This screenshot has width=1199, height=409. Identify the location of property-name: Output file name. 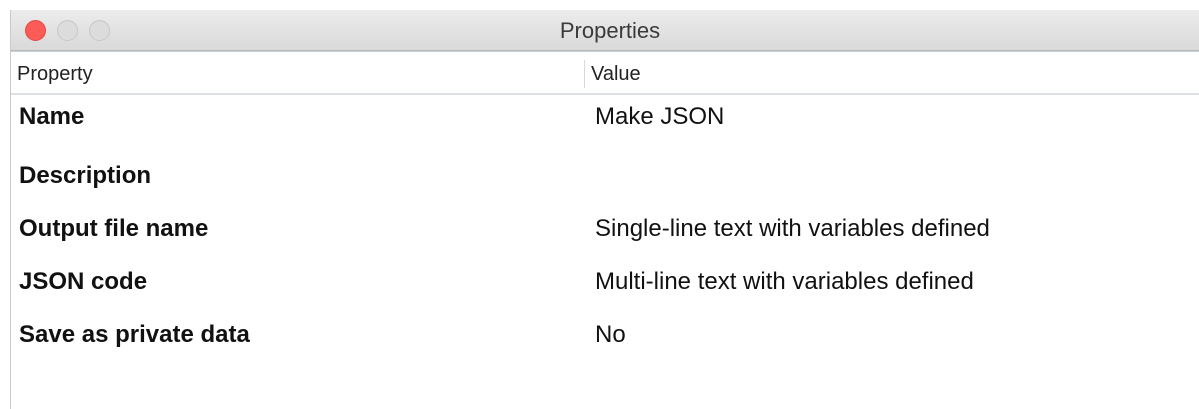
(114, 228).